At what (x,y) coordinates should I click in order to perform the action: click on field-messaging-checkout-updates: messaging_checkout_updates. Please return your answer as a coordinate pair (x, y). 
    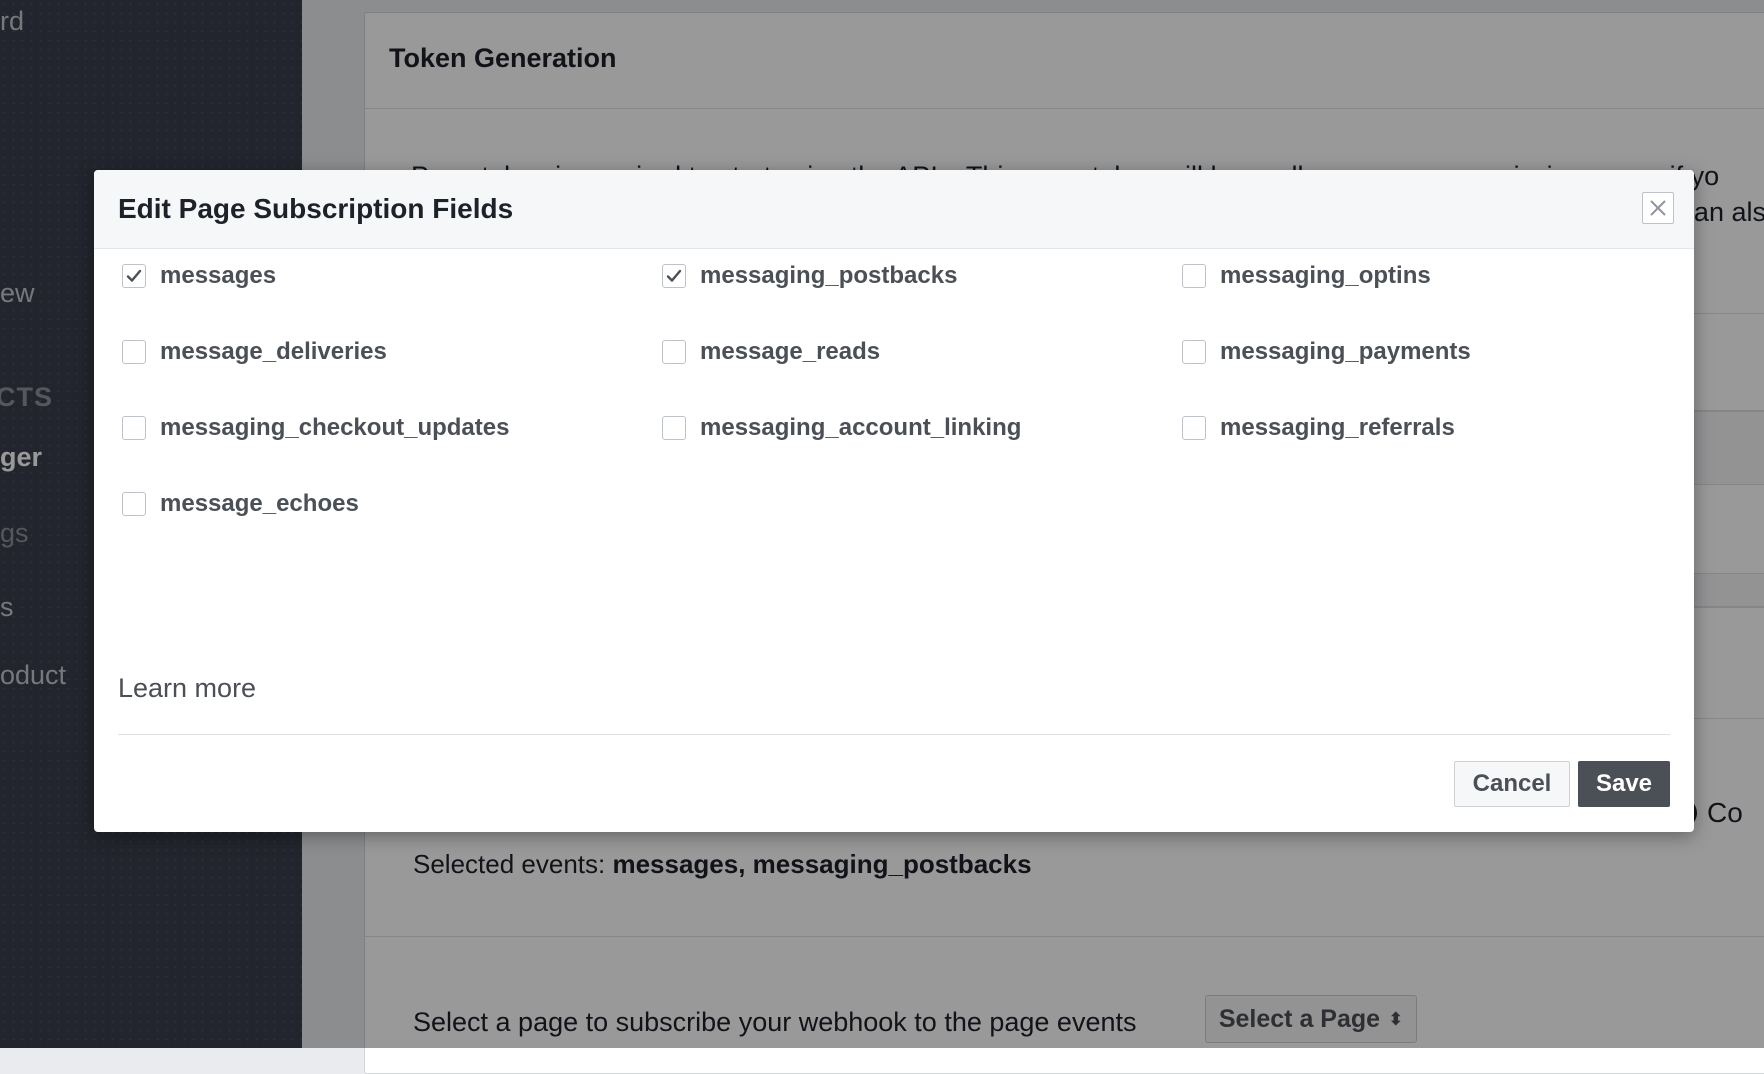
    Looking at the image, I should click on (315, 428).